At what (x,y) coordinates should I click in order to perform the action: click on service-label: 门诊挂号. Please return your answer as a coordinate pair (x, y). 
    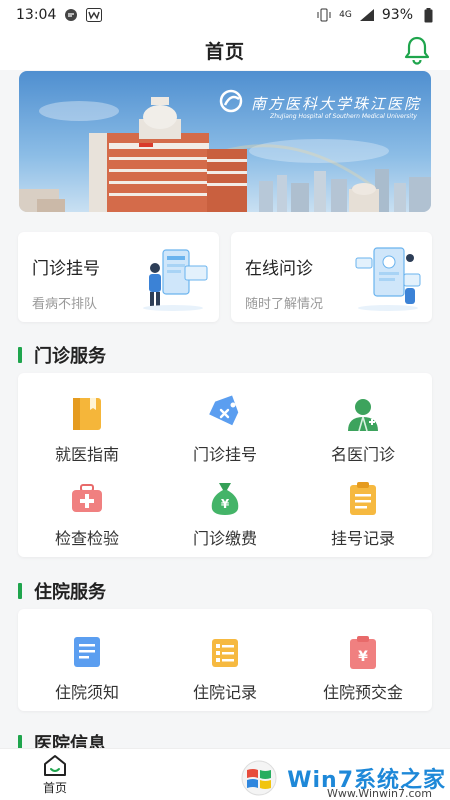
    Looking at the image, I should click on (224, 454).